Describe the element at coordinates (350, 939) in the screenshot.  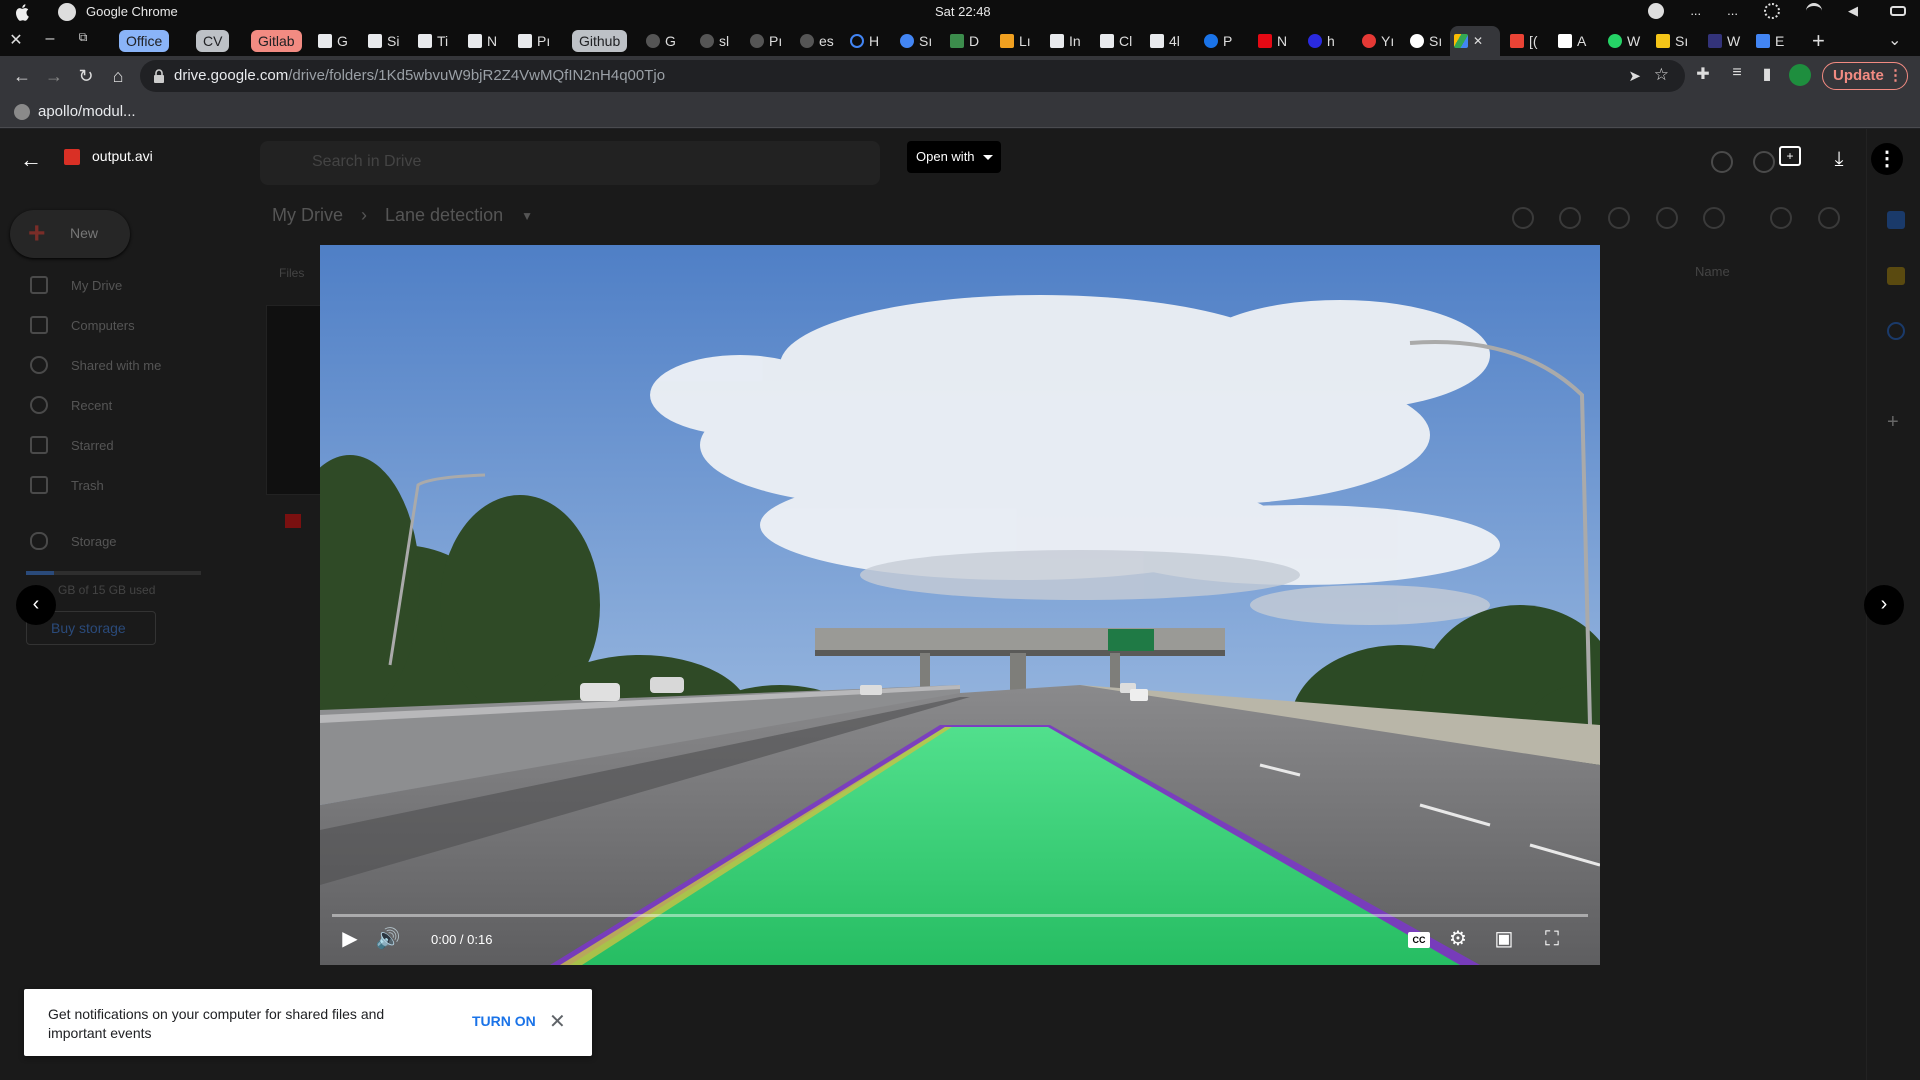
I see `play-icon: ▶` at that location.